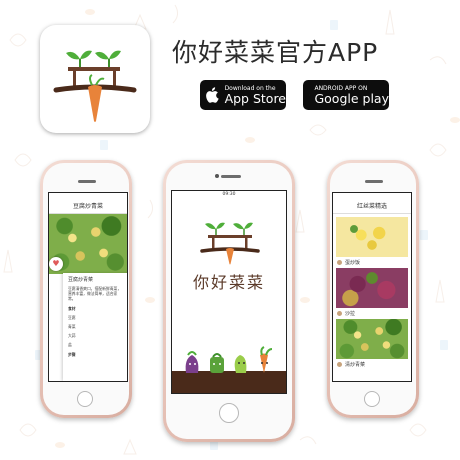 This screenshot has height=460, width=460. I want to click on ingredient-item: 盐, so click(70, 345).